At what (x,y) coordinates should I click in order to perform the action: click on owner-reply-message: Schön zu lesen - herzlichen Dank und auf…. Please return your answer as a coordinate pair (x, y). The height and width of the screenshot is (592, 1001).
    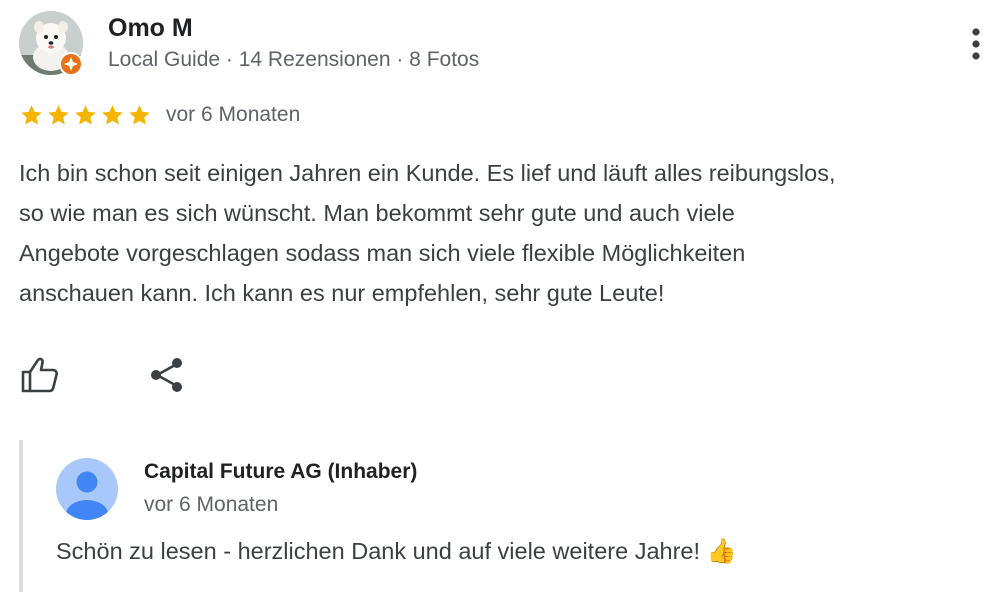
    Looking at the image, I should click on (378, 551).